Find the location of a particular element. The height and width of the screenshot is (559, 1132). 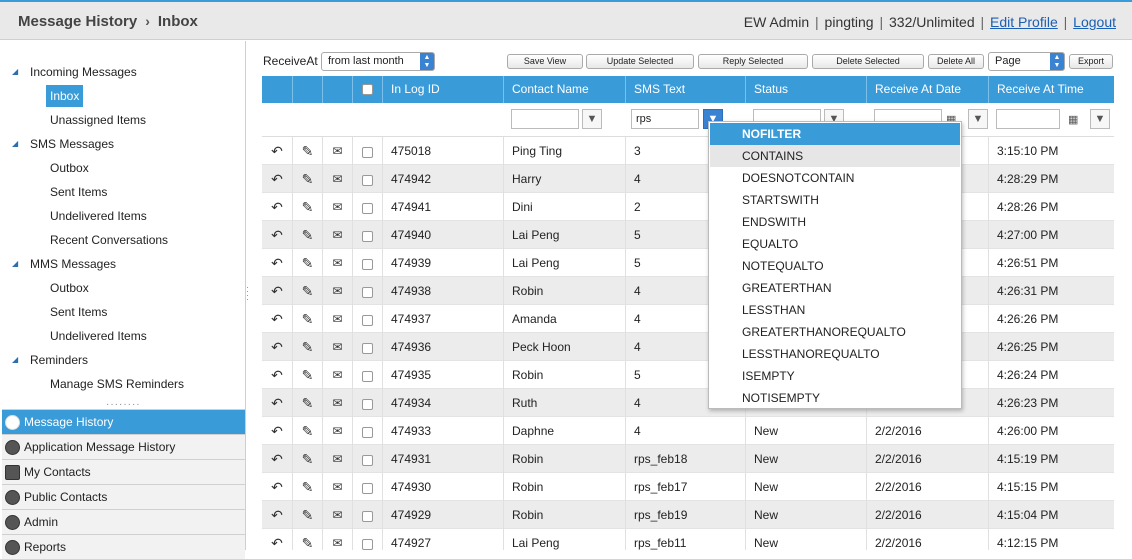

header-receive-time: Receive At Time is located at coordinates (1051, 89).